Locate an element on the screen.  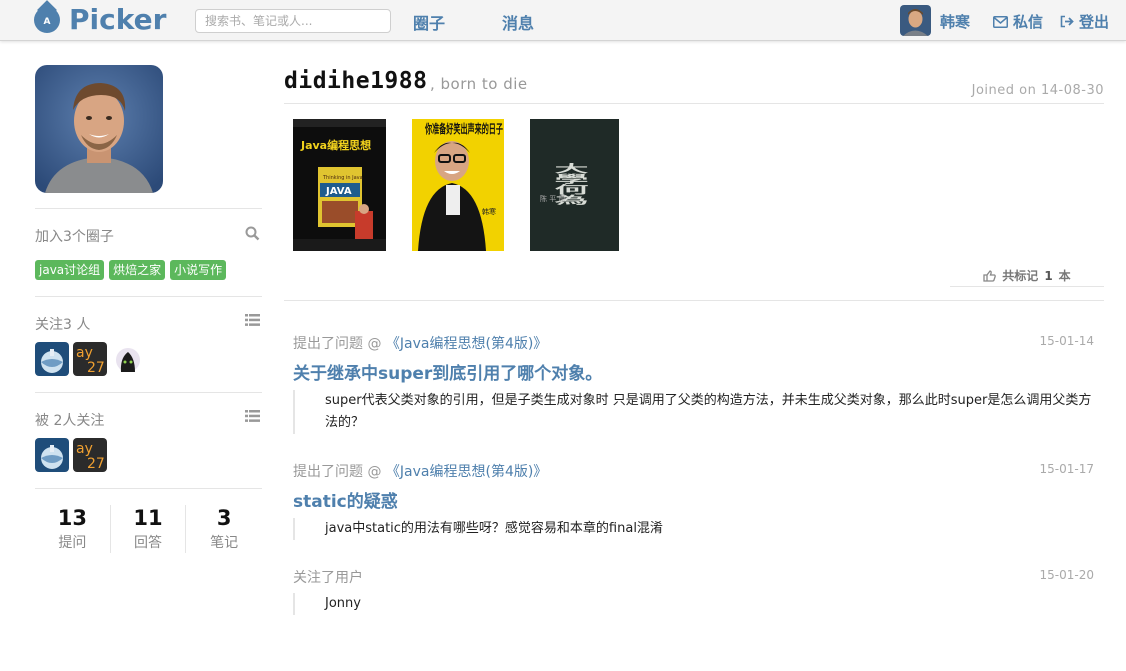
search-icon is located at coordinates (252, 233).